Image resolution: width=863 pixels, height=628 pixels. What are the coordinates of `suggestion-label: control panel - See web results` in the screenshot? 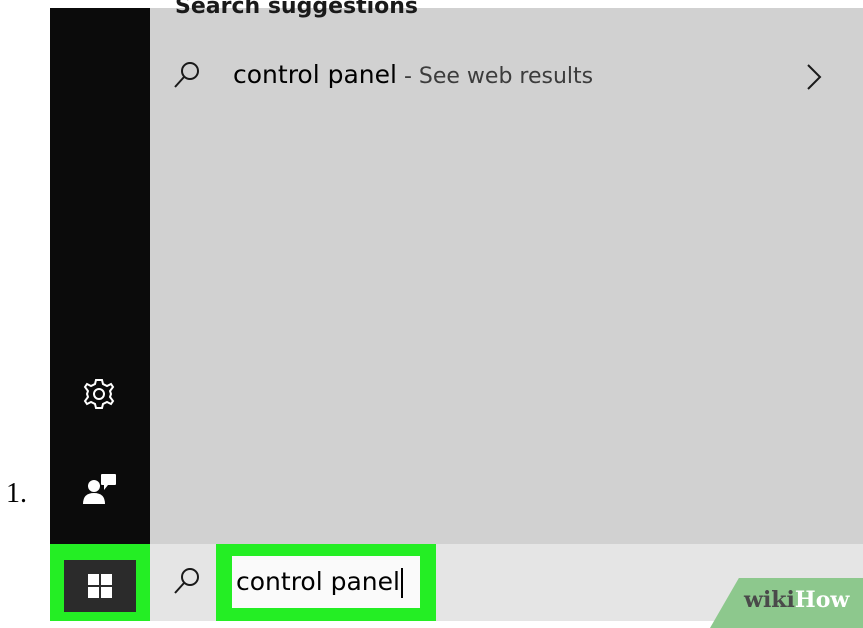 It's located at (413, 74).